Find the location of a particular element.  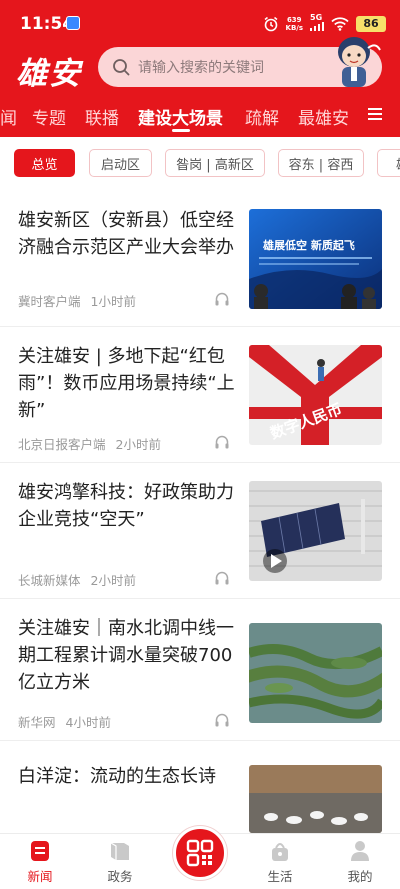

news-title: 关注雄安｜南水北调中线一期工程累计调水量突破700亿立方米 is located at coordinates (126, 655).